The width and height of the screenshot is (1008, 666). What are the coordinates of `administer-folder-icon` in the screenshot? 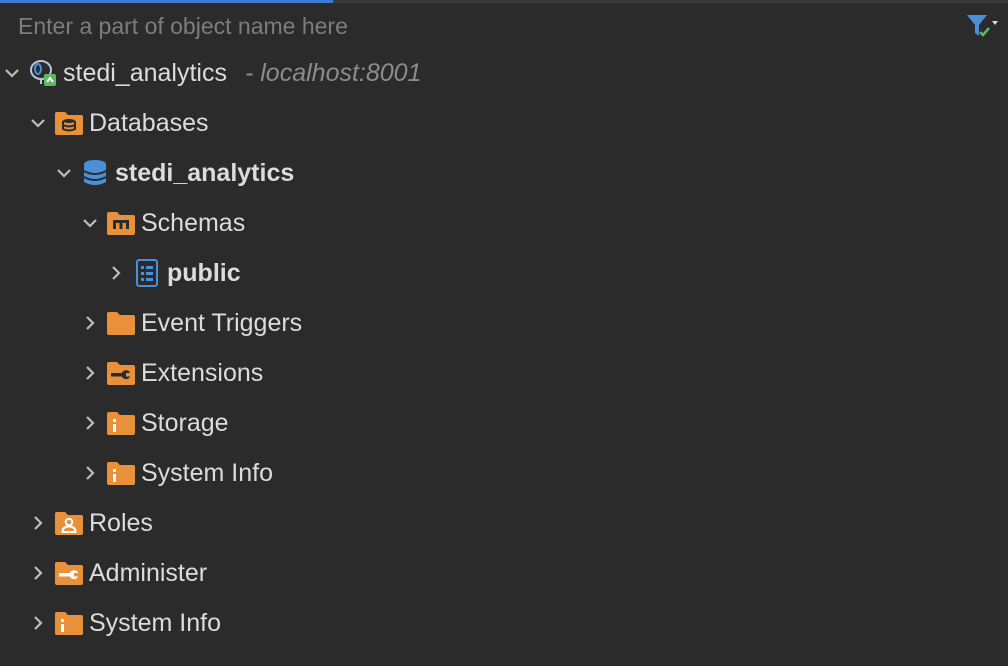 It's located at (69, 573).